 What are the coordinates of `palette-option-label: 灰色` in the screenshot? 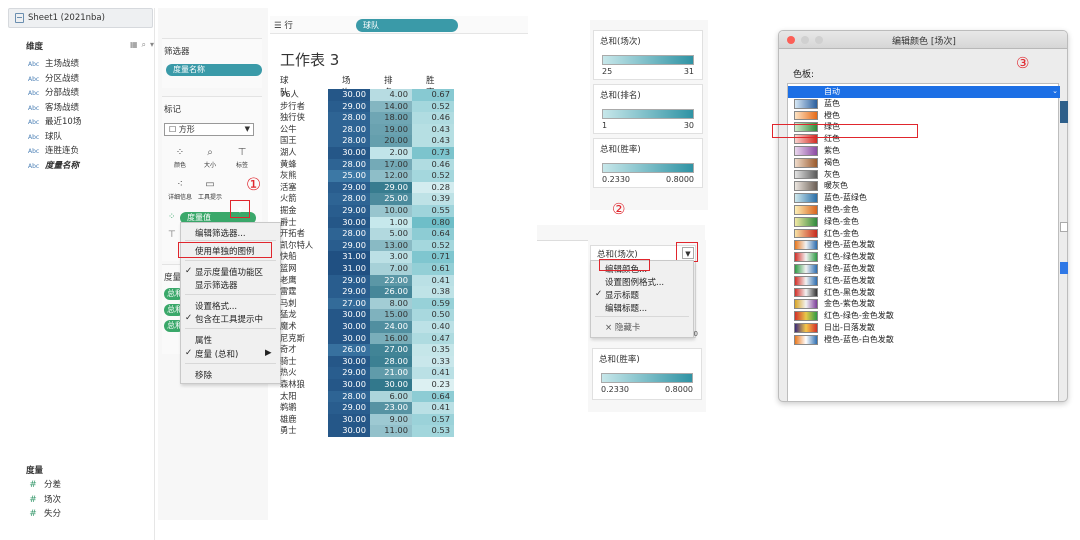 It's located at (832, 174).